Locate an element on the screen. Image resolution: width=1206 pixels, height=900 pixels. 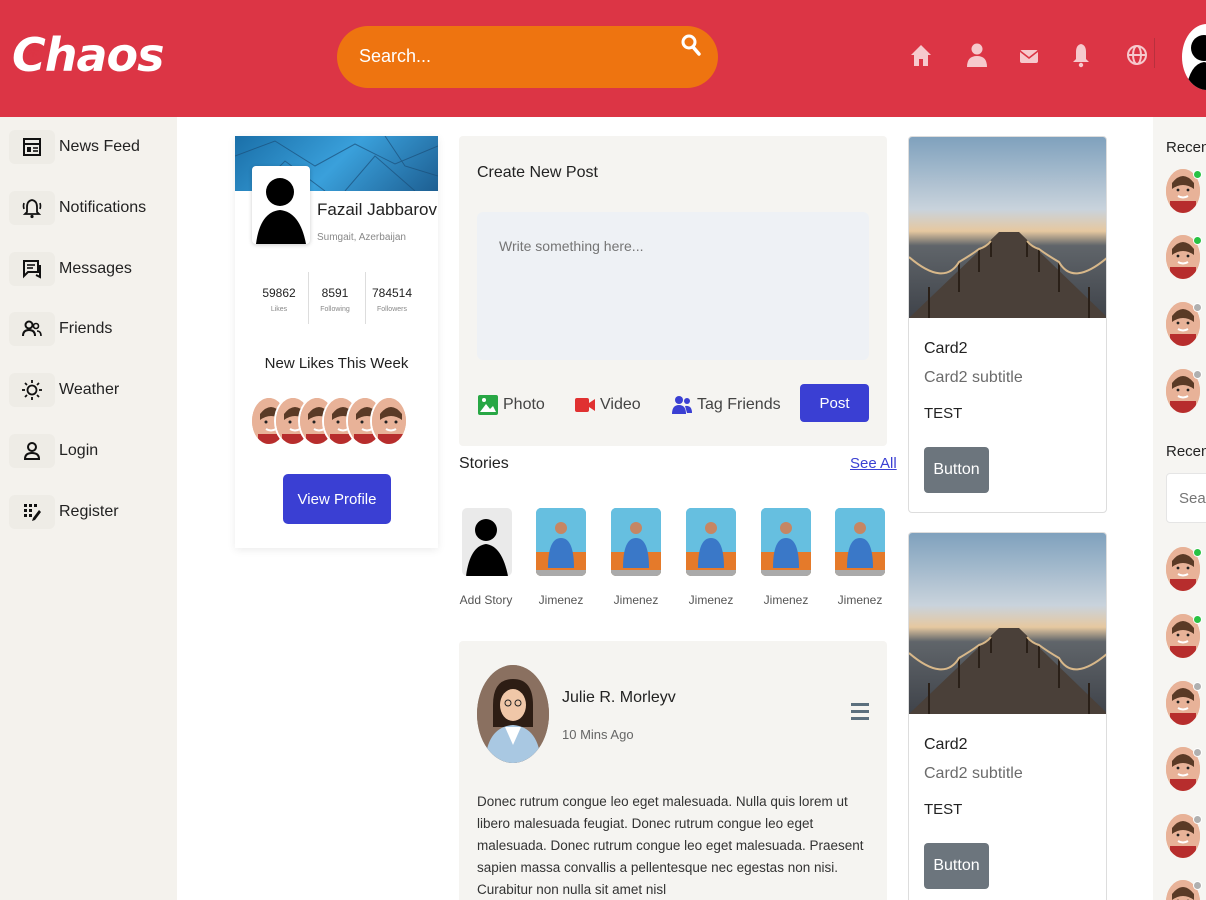
messages-icon is located at coordinates (32, 269).